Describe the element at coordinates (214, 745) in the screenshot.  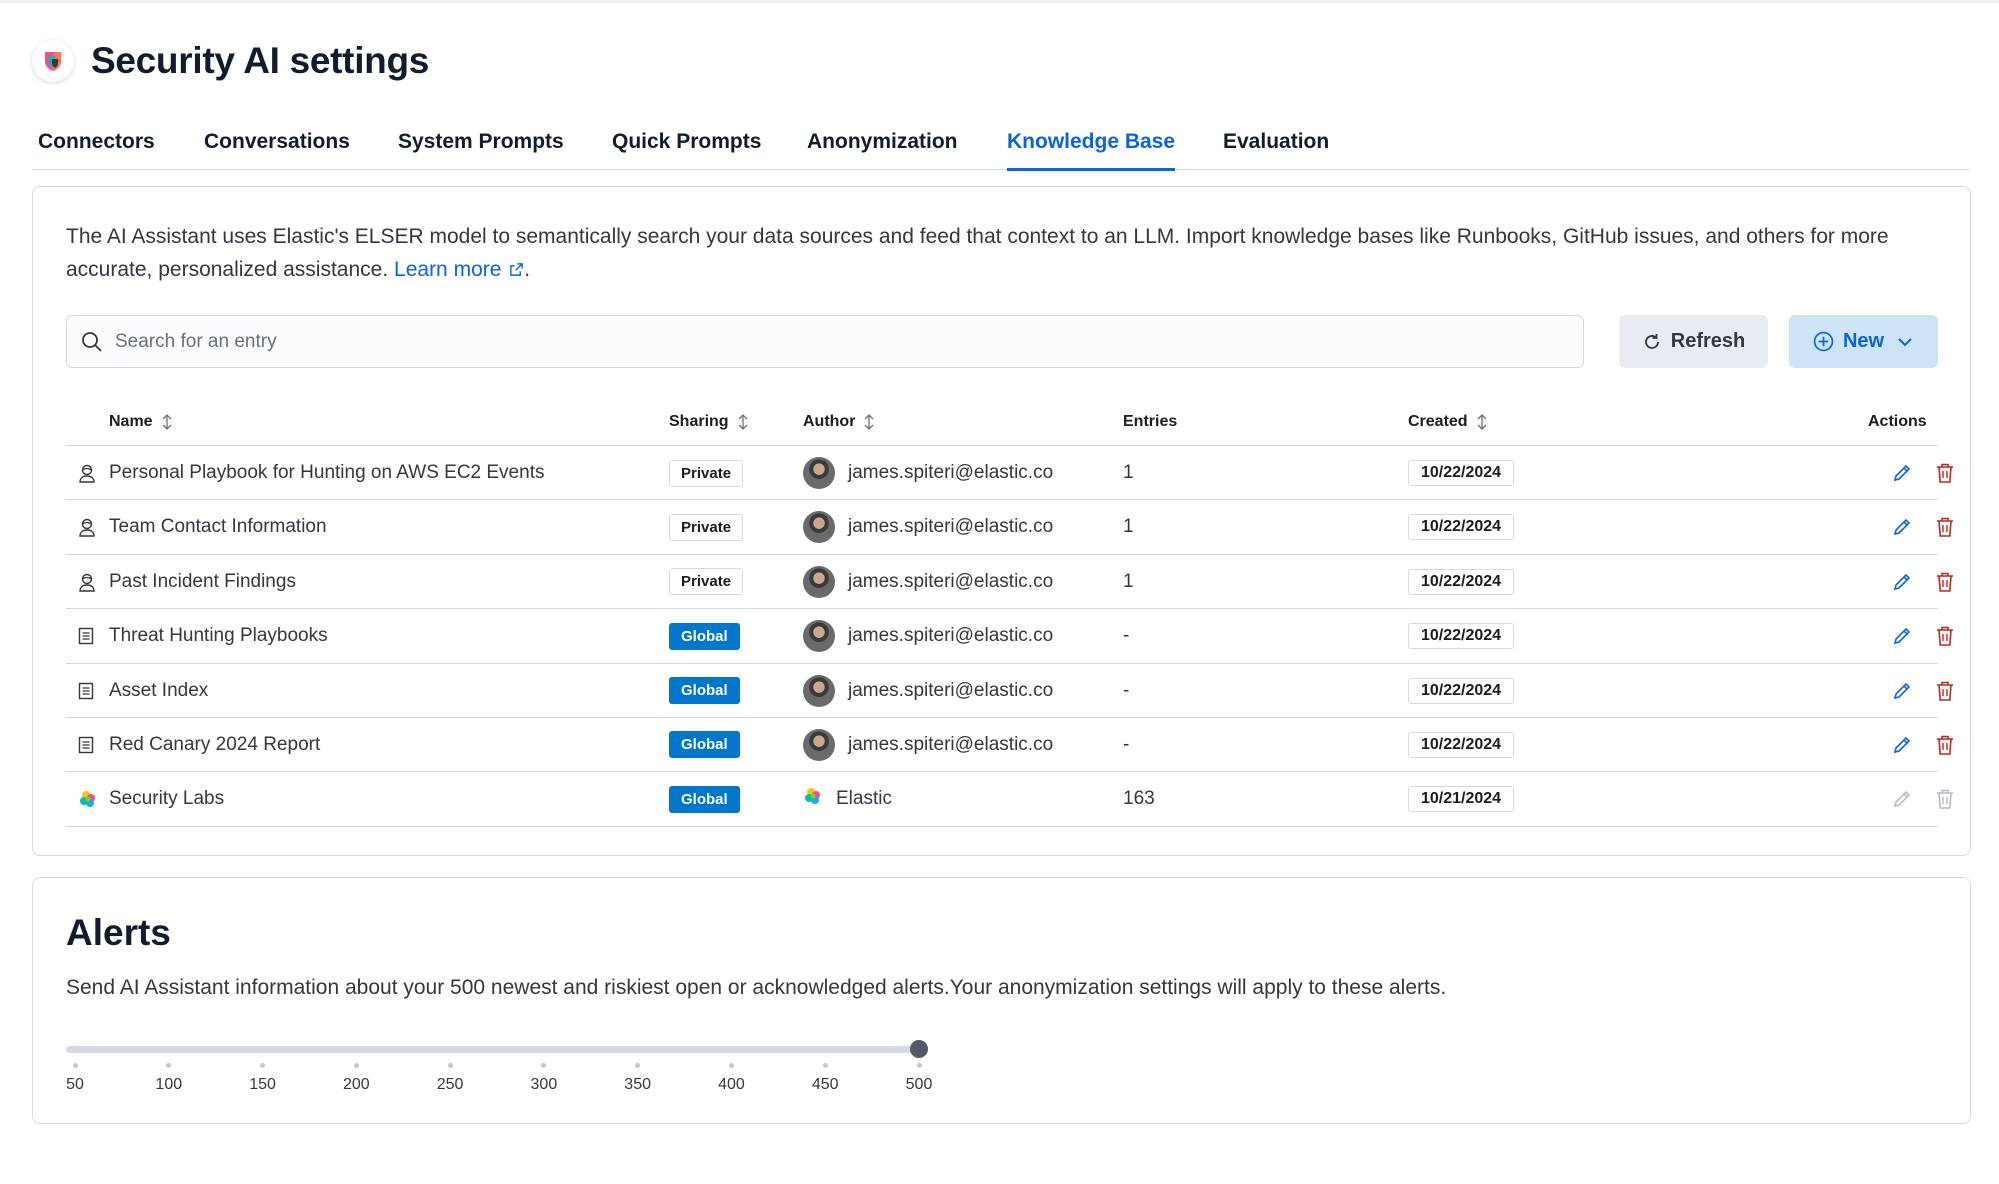
I see `entry-name: Red Canary 2024 Report` at that location.